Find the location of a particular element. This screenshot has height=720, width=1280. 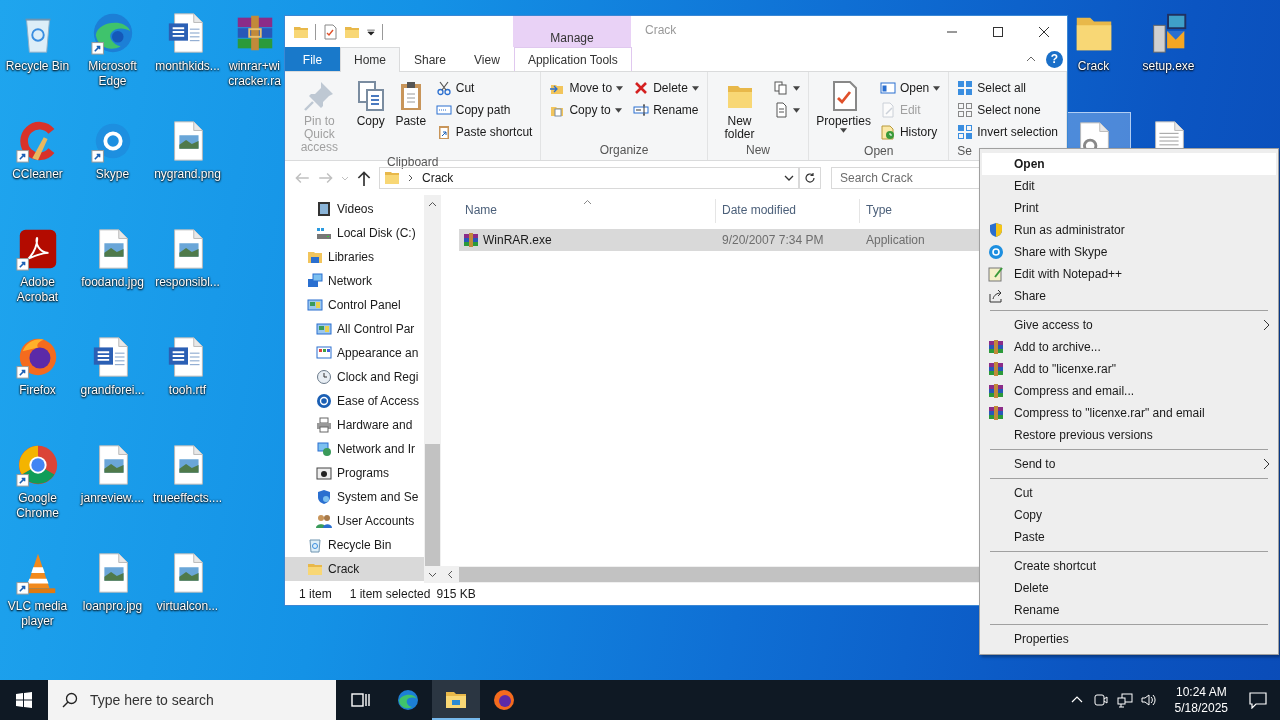

menu-item: Restore previous versions is located at coordinates (1129, 435).